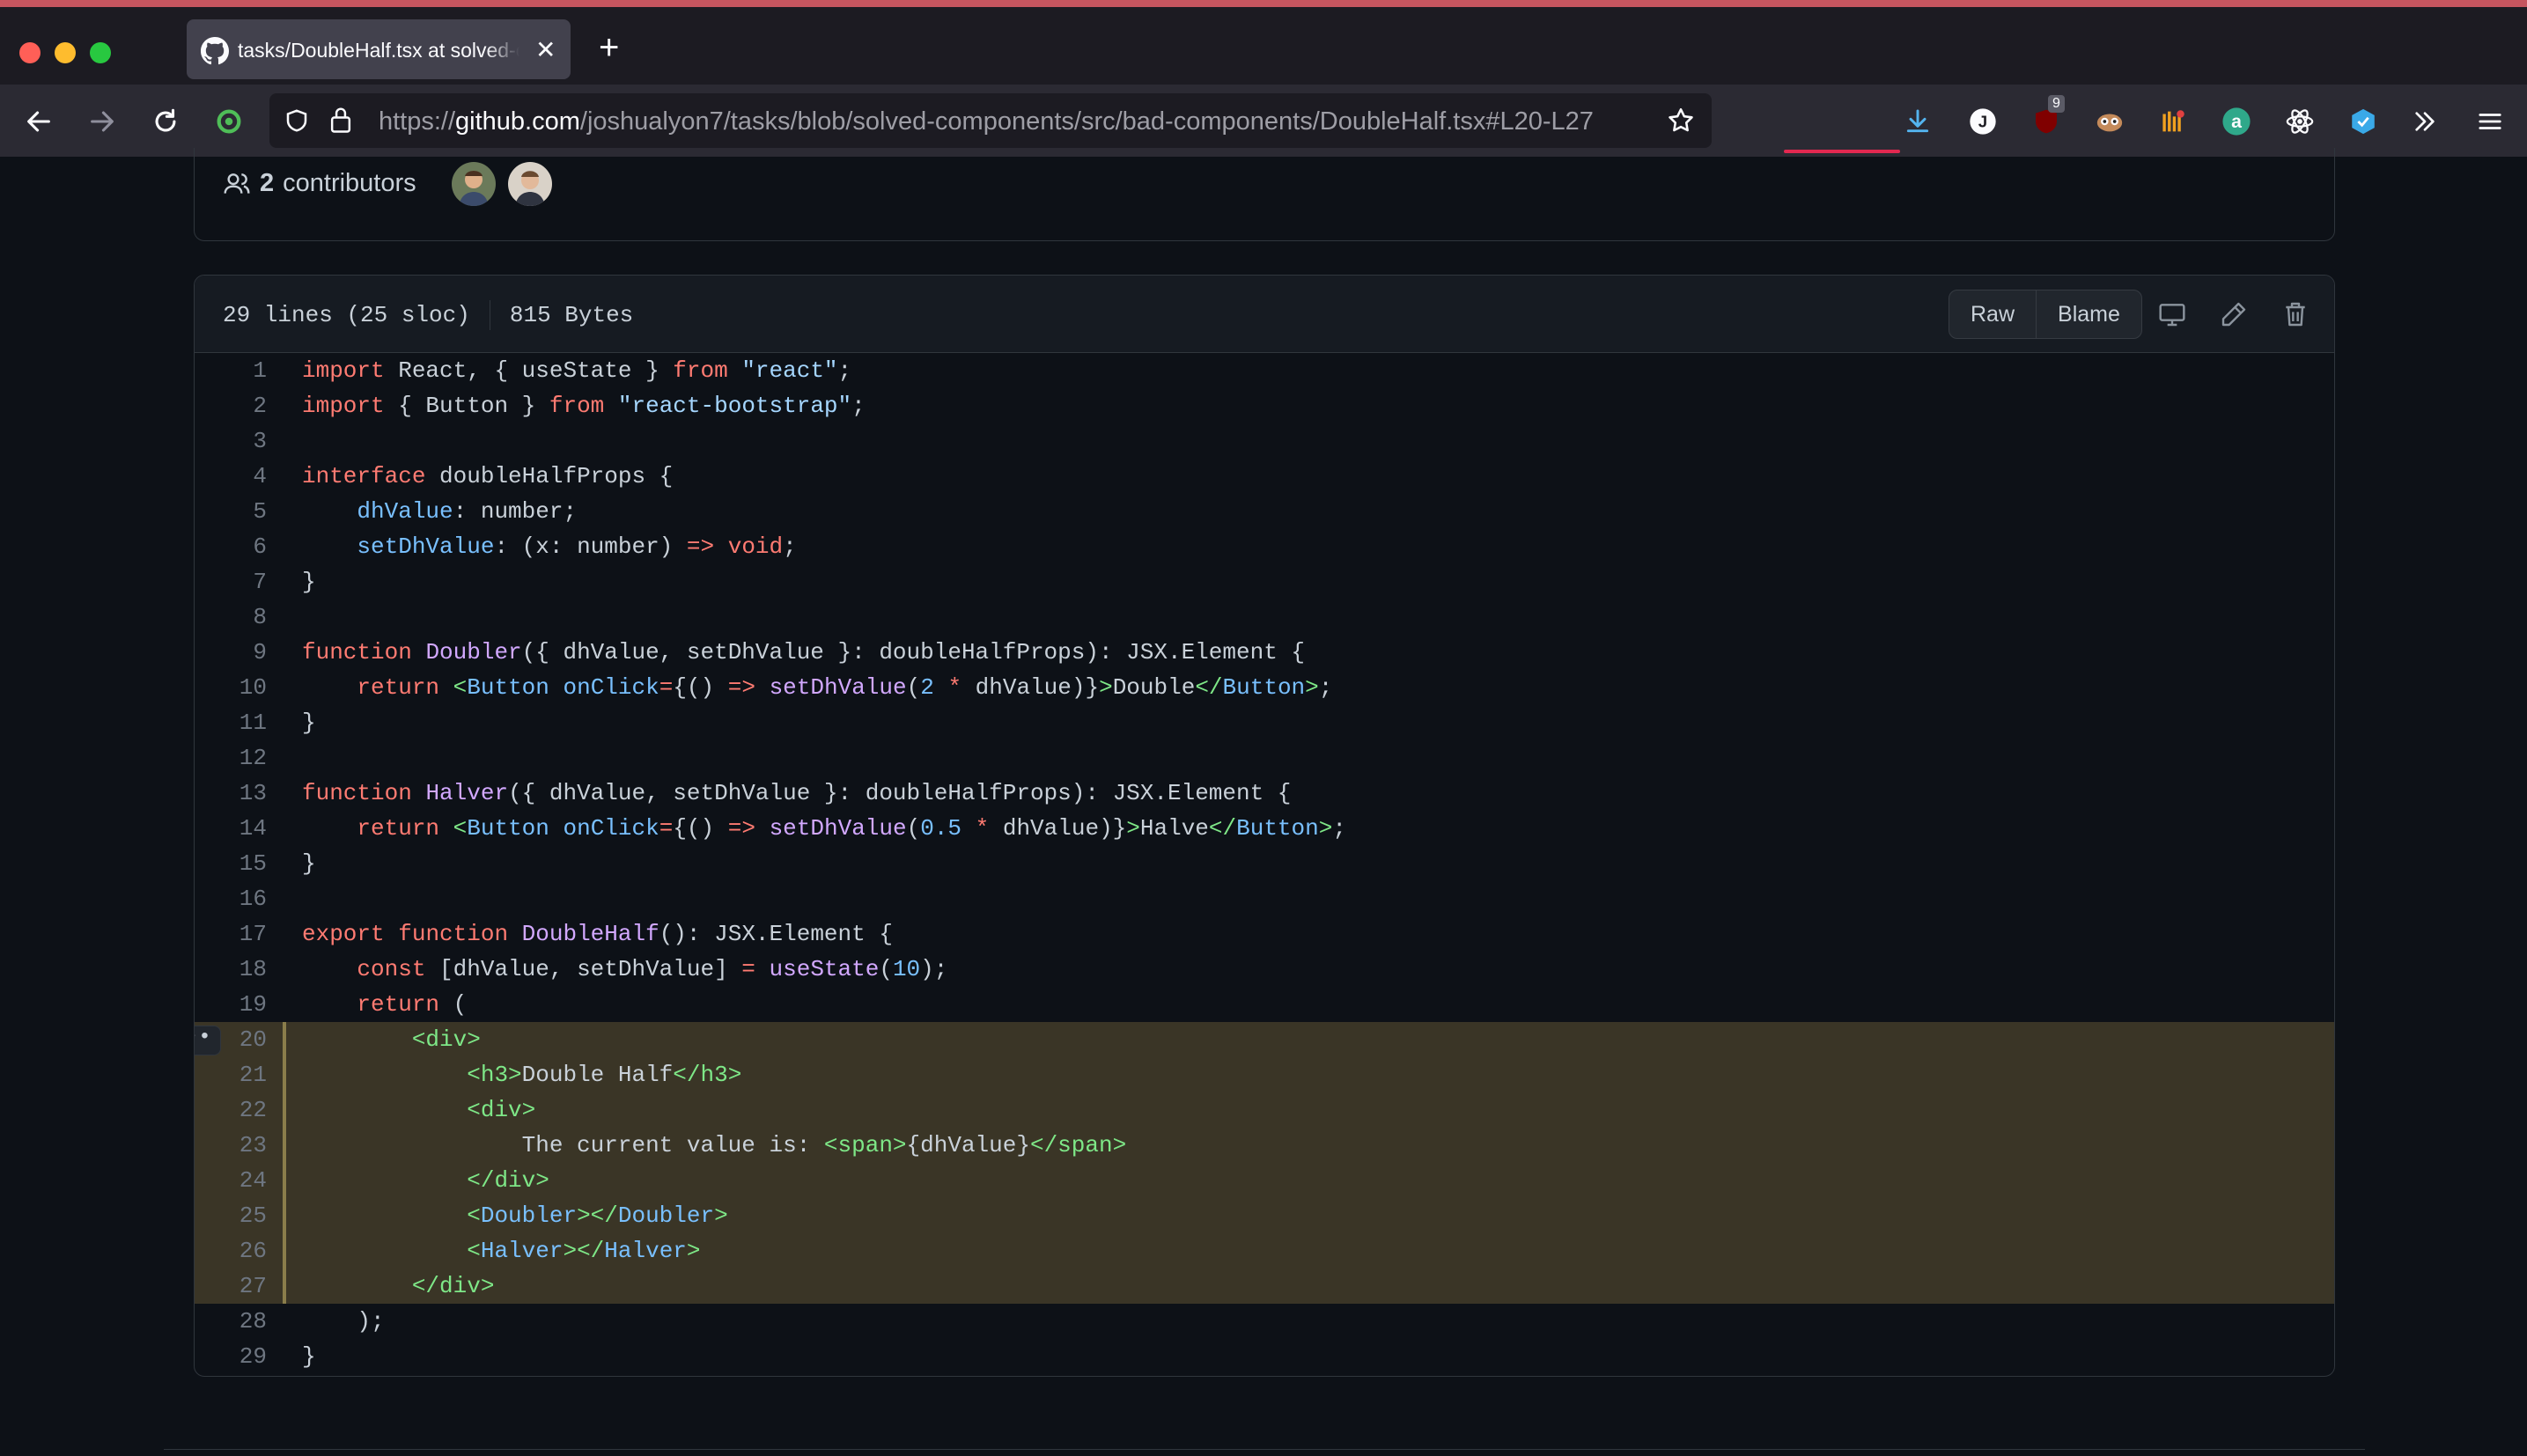 The image size is (2527, 1456). What do you see at coordinates (231, 934) in the screenshot?
I see `line-number: 17` at bounding box center [231, 934].